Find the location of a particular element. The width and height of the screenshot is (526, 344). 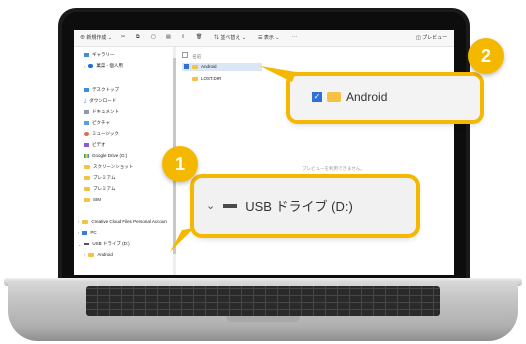

picture-icon is located at coordinates (86, 123).